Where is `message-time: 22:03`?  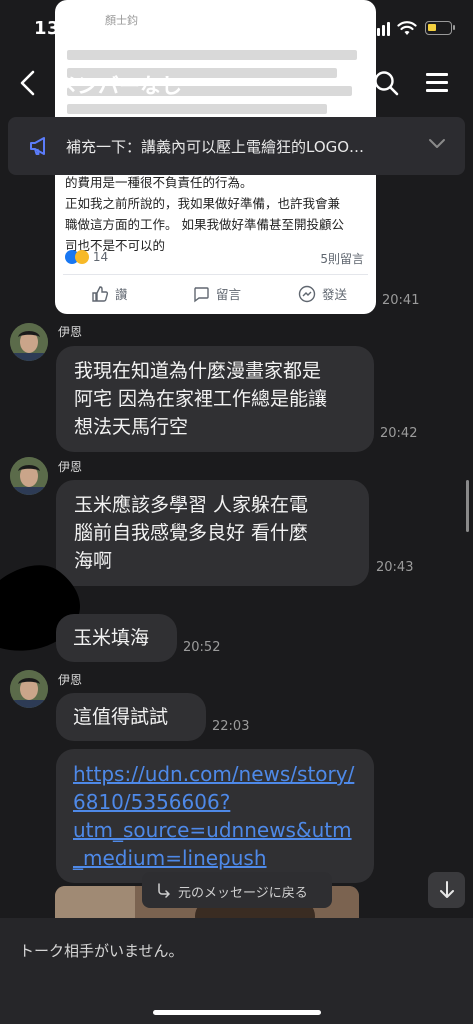 message-time: 22:03 is located at coordinates (231, 726).